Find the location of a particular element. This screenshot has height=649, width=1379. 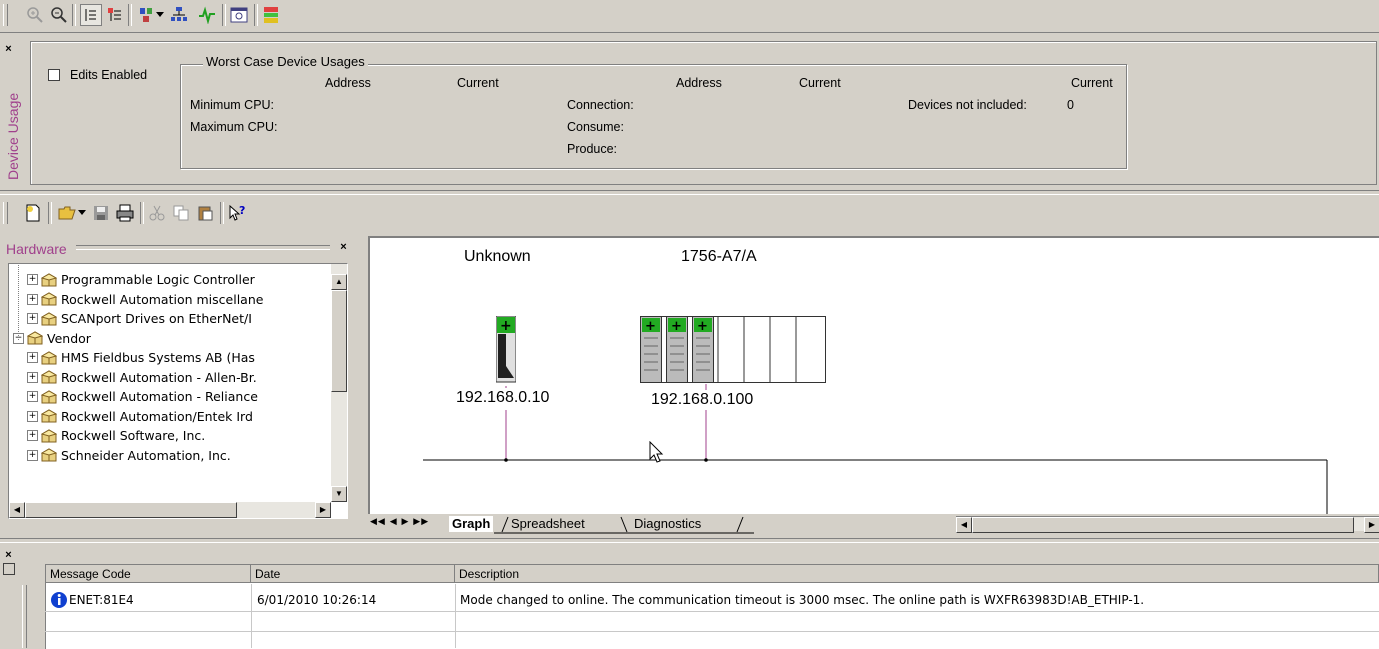

mouse-cursor-icon is located at coordinates (657, 454).